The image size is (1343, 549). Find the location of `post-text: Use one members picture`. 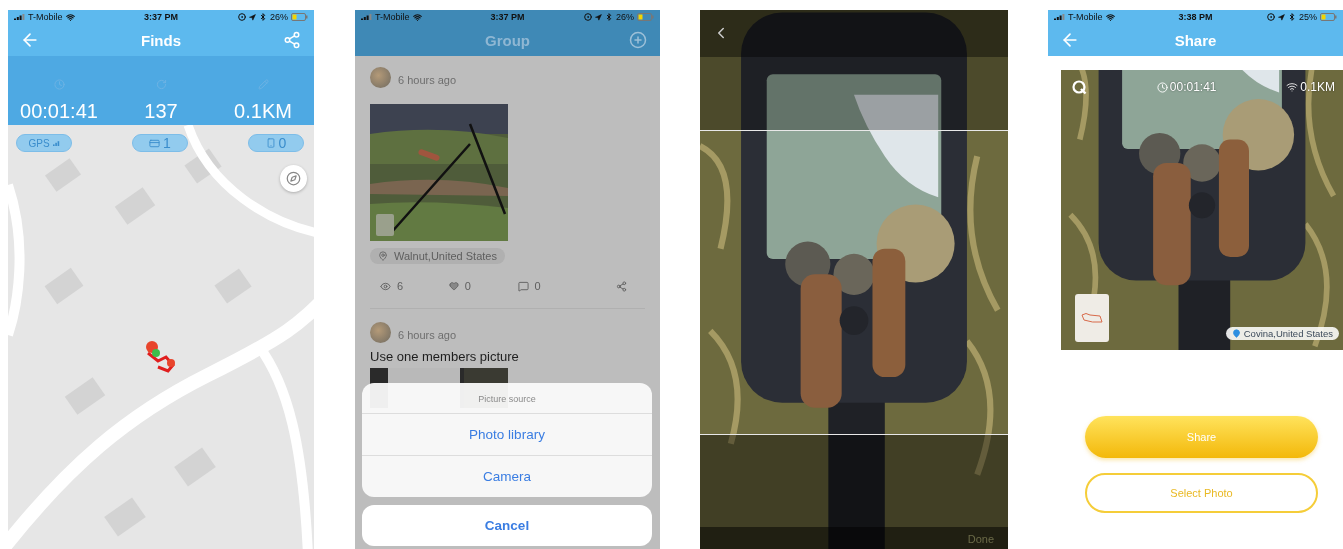

post-text: Use one members picture is located at coordinates (445, 356).